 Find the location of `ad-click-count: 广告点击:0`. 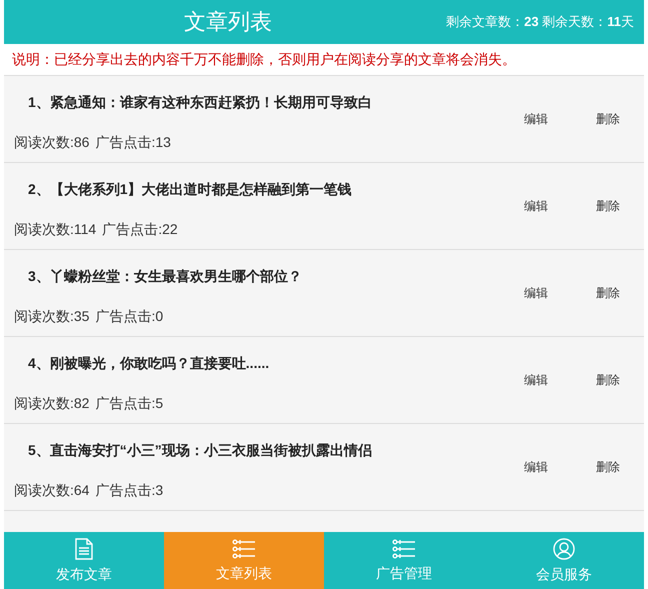

ad-click-count: 广告点击:0 is located at coordinates (129, 317).